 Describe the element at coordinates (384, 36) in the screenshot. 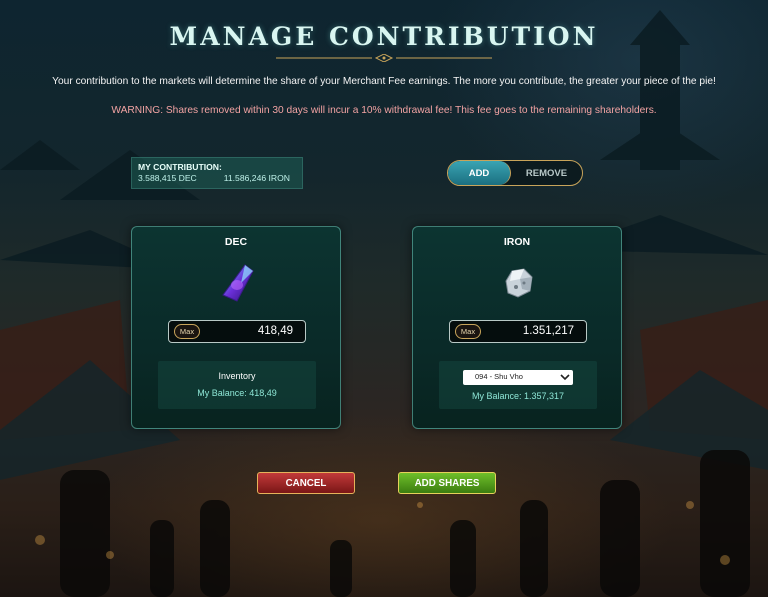

I see `page-title: MANAGE CONTRIBUTION` at that location.